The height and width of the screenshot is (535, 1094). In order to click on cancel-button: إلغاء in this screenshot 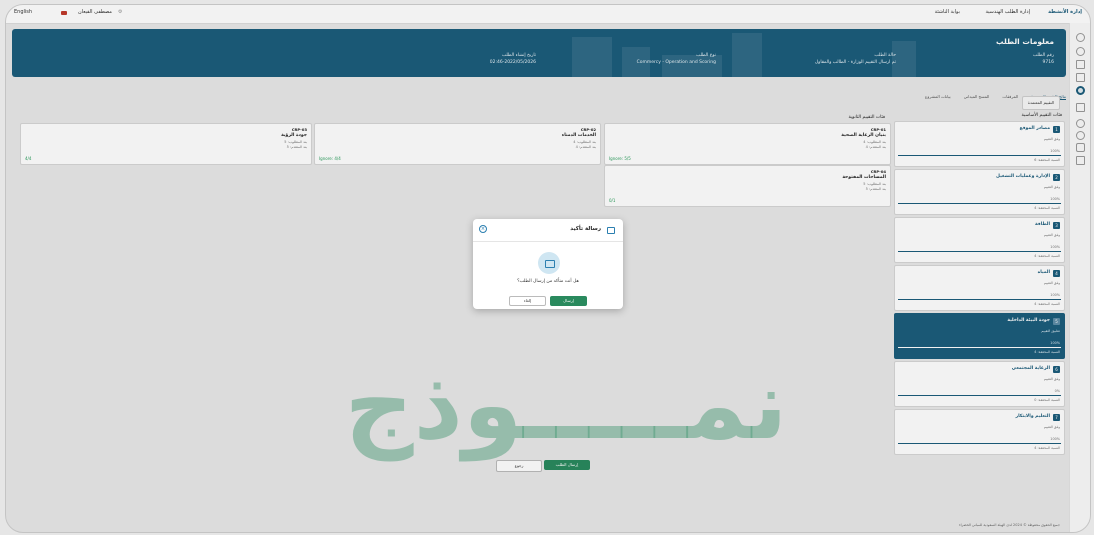, I will do `click(527, 301)`.